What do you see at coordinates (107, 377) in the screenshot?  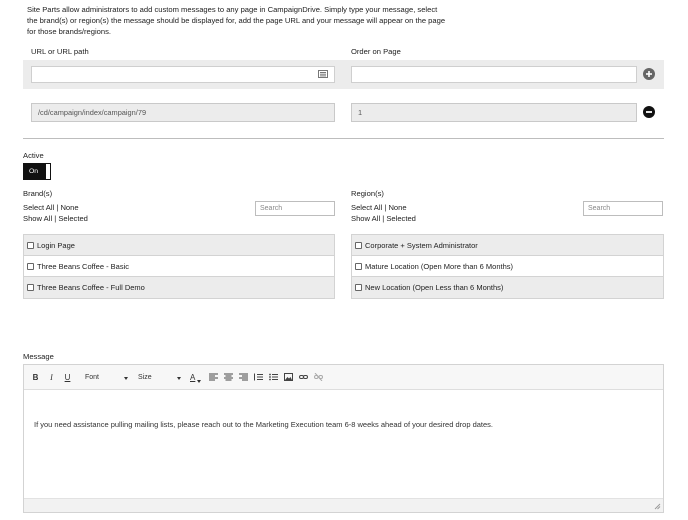 I see `font-select: Font` at bounding box center [107, 377].